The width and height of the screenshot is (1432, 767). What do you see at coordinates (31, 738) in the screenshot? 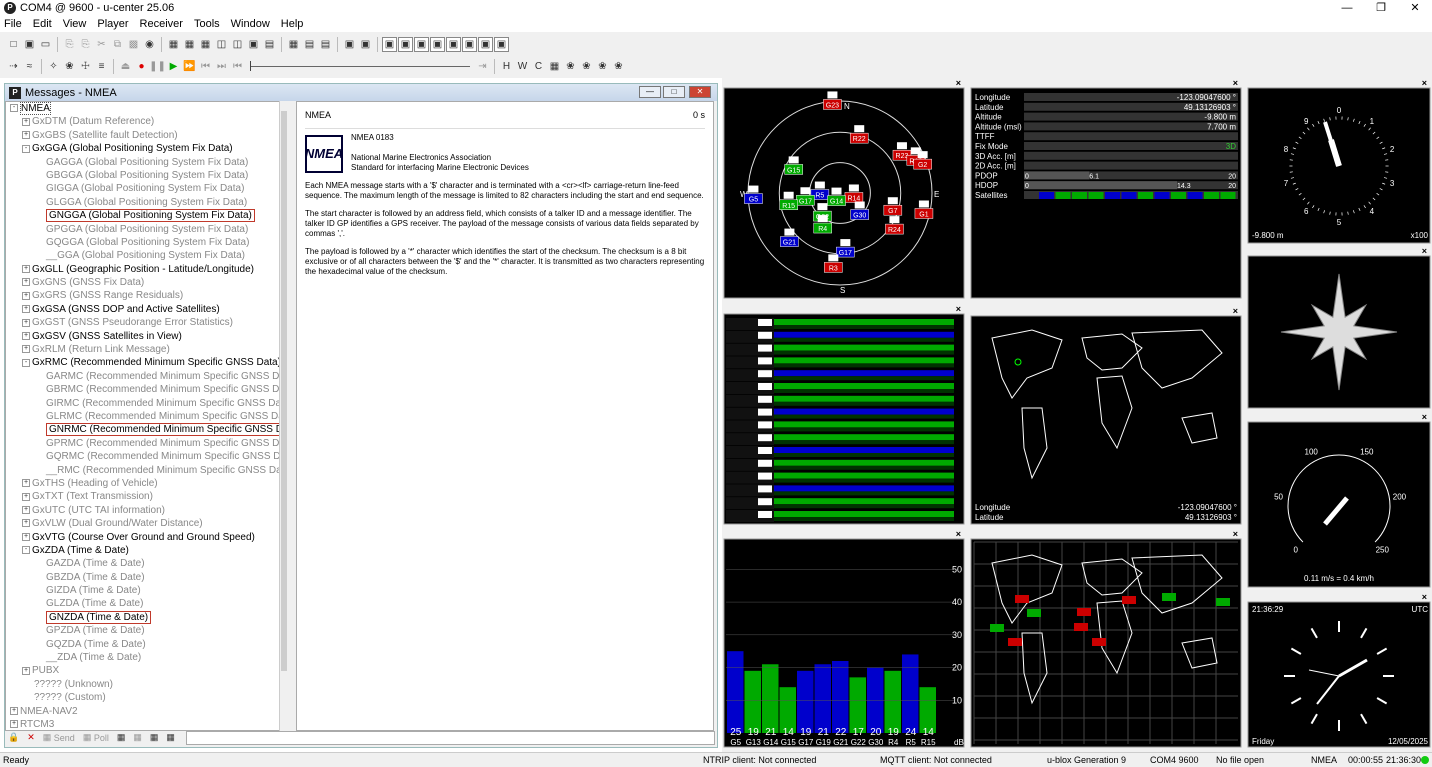
I see `delete-icon: ✕` at bounding box center [31, 738].